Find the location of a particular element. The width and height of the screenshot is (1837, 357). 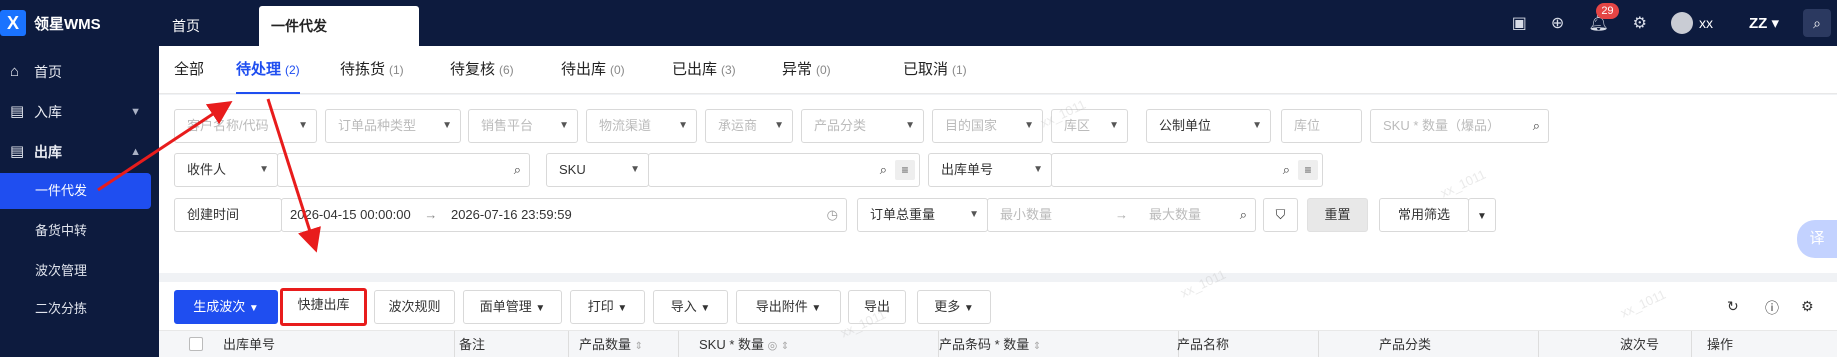

annotation-arrows is located at coordinates (209, 175).